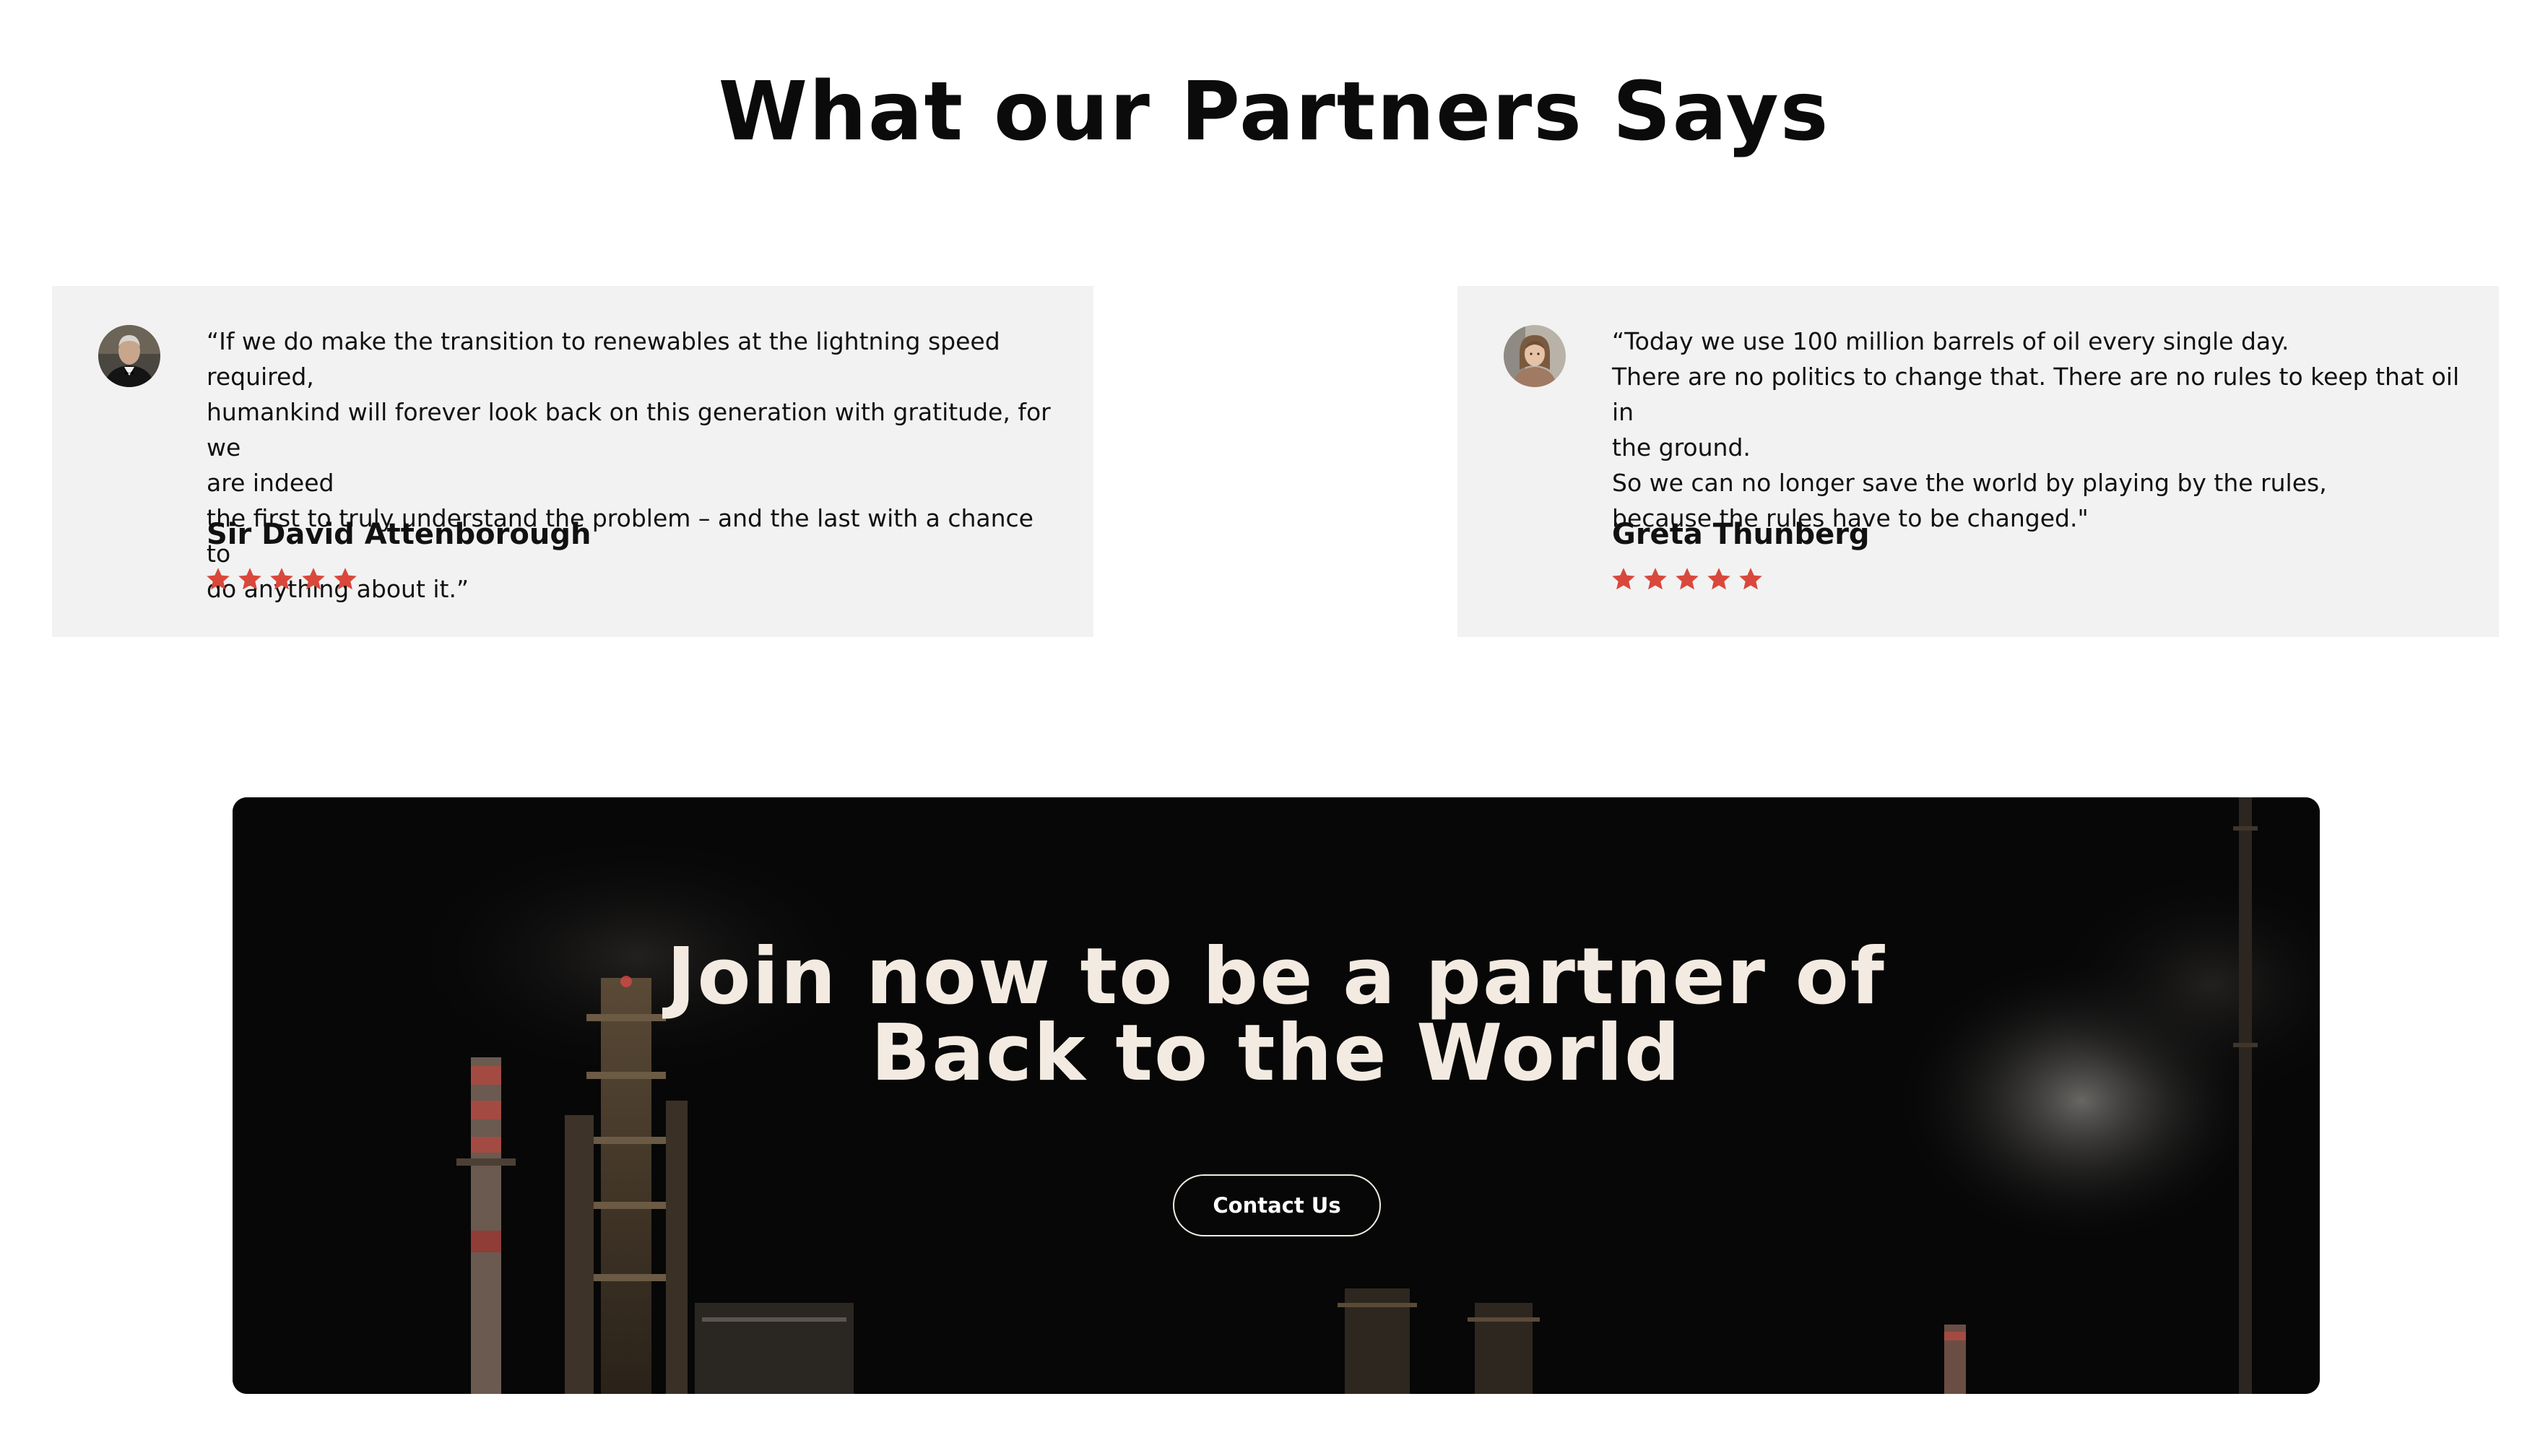 This screenshot has height=1456, width=2548. Describe the element at coordinates (1681, 447) in the screenshot. I see `quote-line: the ground.` at that location.